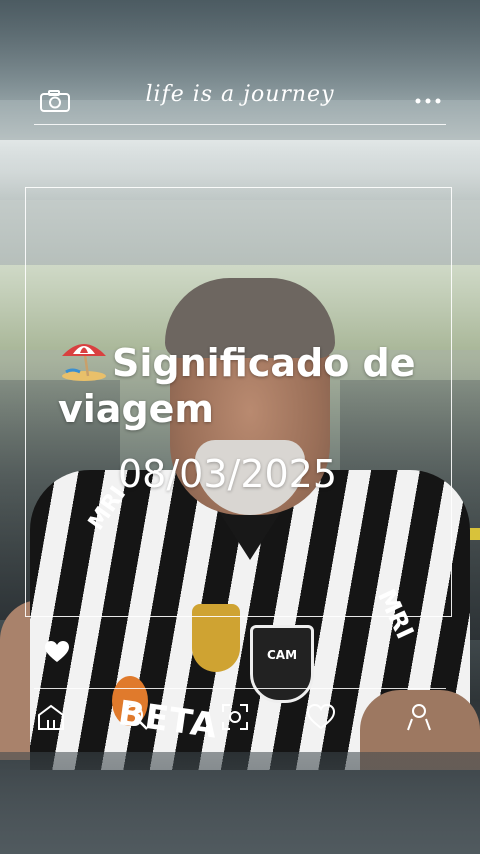 Image resolution: width=480 pixels, height=854 pixels. What do you see at coordinates (240, 124) in the screenshot?
I see `frame-top-divider` at bounding box center [240, 124].